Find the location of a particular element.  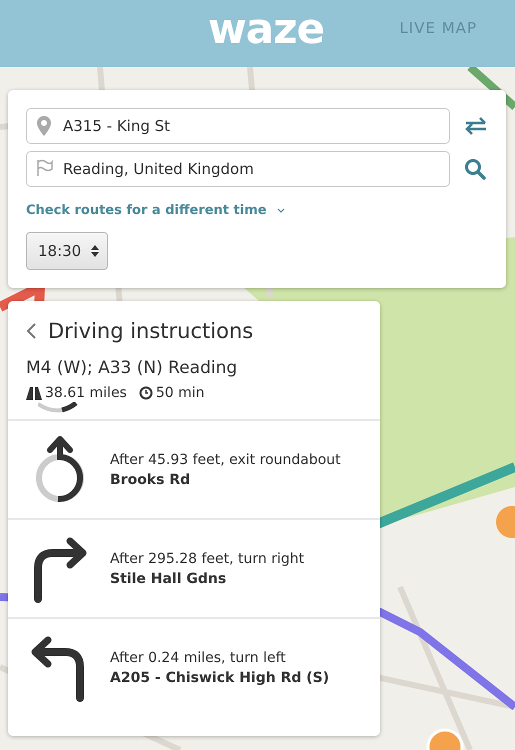

swap-icon is located at coordinates (476, 126).